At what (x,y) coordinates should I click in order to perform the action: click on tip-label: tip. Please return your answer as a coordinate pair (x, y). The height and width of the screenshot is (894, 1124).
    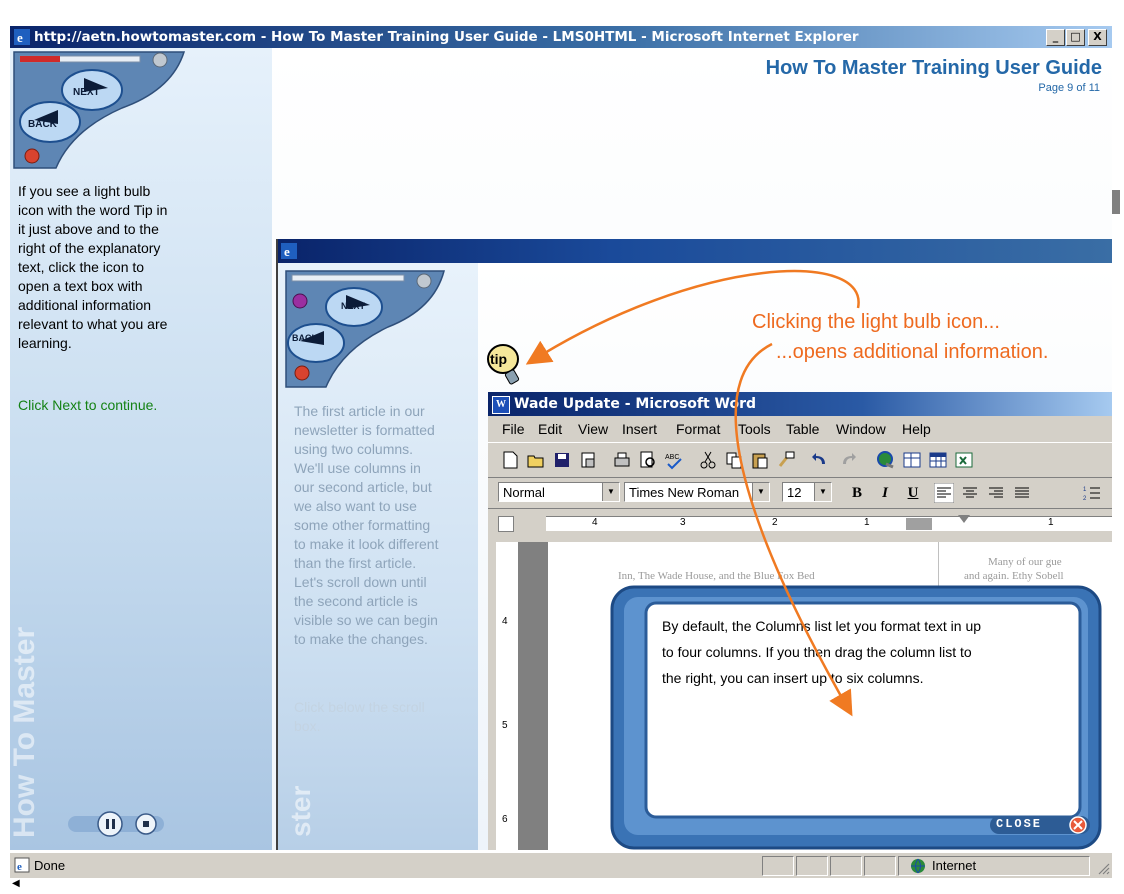
    Looking at the image, I should click on (498, 359).